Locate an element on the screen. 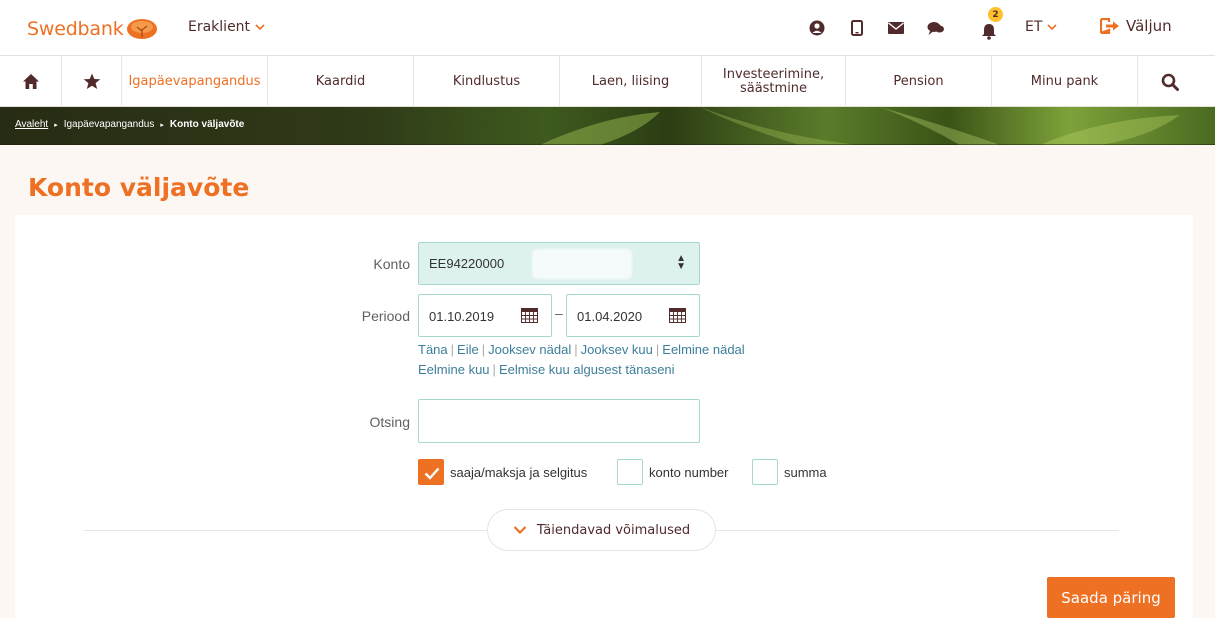 This screenshot has height=618, width=1215. quick-period-last-month: Eelmine kuu is located at coordinates (454, 369).